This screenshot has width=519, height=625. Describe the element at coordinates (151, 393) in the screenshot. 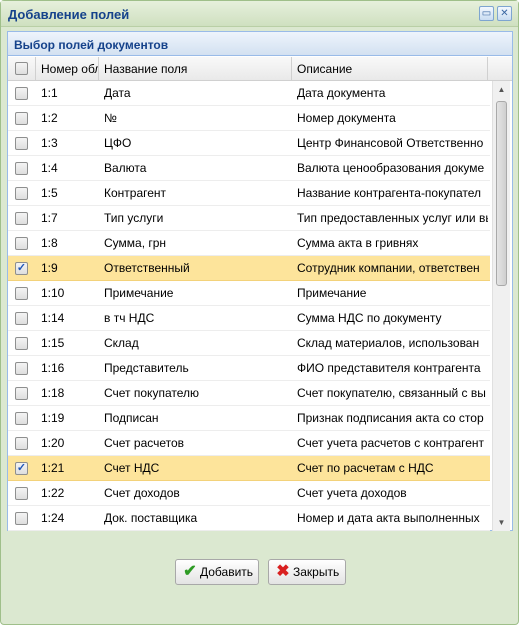

I see `row-field-name: Счет покупателю` at that location.